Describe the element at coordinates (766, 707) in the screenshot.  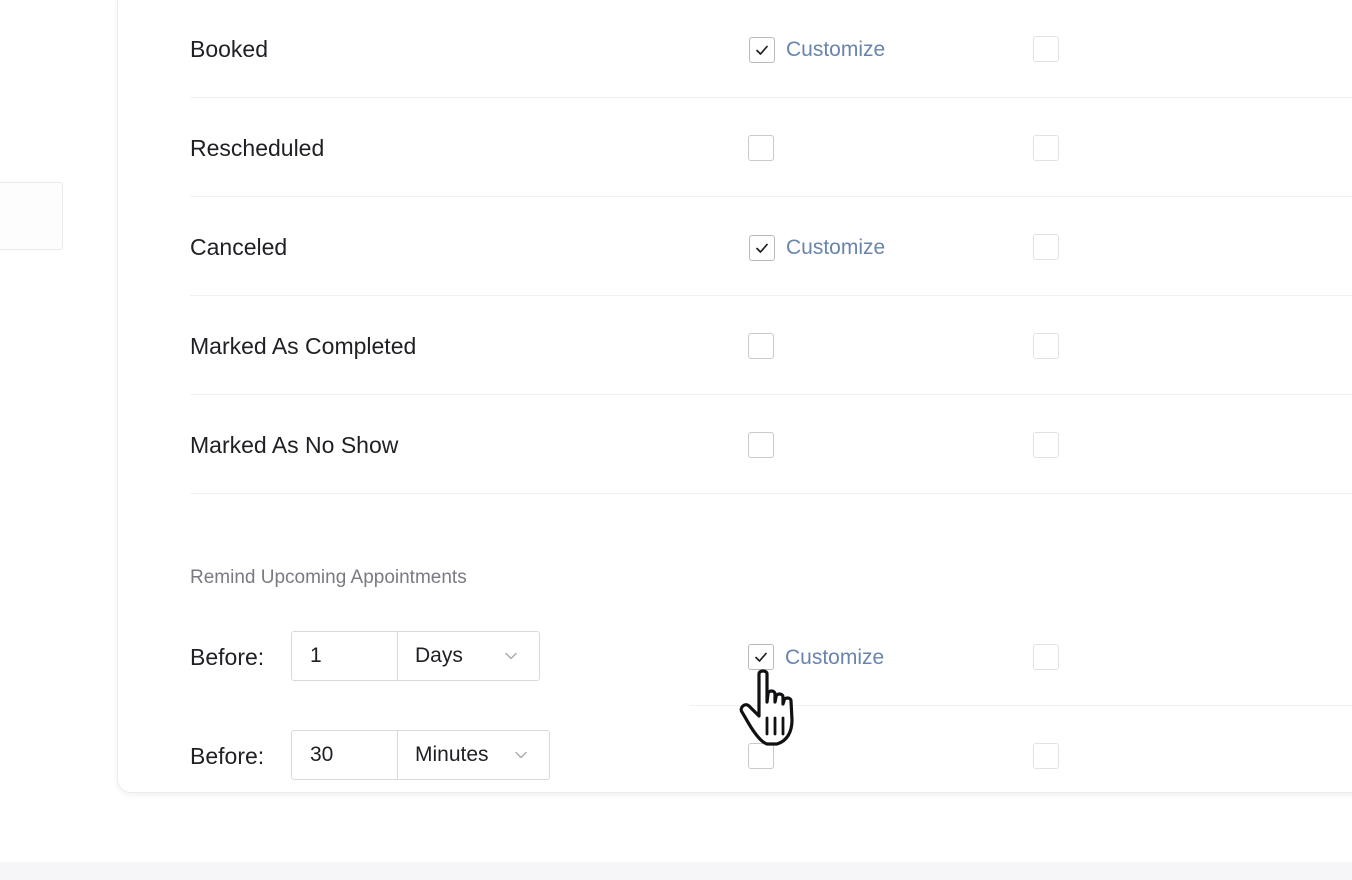
I see `hand-pointer-cursor-icon` at that location.